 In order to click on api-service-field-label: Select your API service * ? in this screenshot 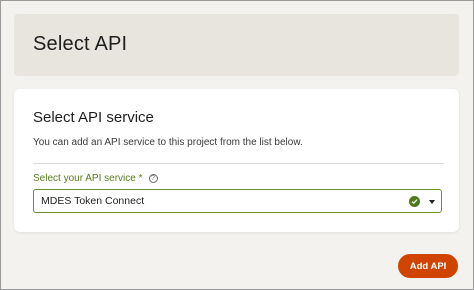, I will do `click(95, 178)`.